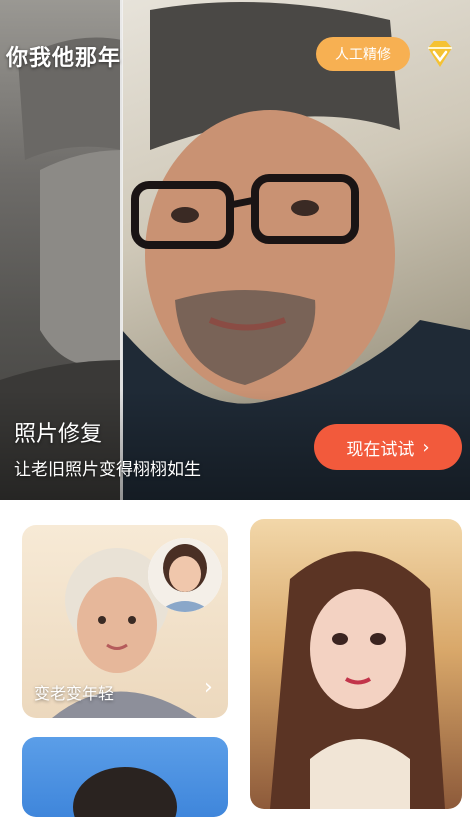  What do you see at coordinates (440, 54) in the screenshot?
I see `diamond-icon` at bounding box center [440, 54].